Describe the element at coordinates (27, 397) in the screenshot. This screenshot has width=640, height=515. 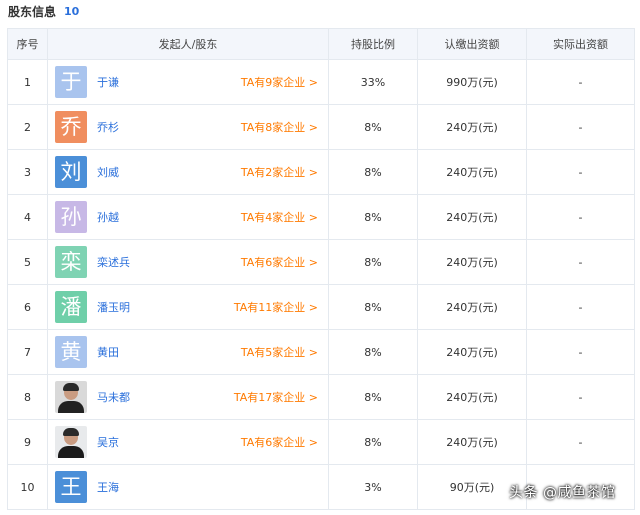
I see `row-index: 8` at that location.